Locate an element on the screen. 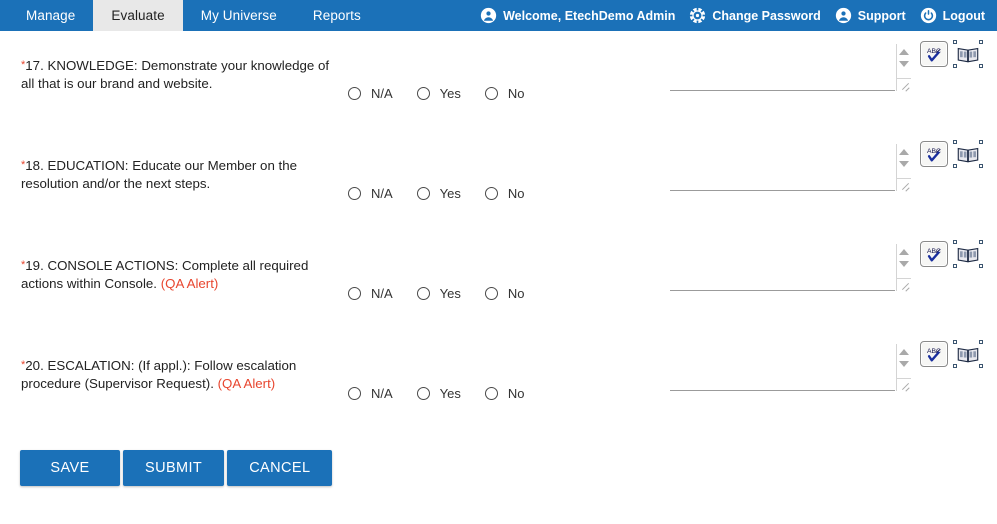 The height and width of the screenshot is (524, 997). question-title: CONSOLE ACTIONS: is located at coordinates (113, 265).